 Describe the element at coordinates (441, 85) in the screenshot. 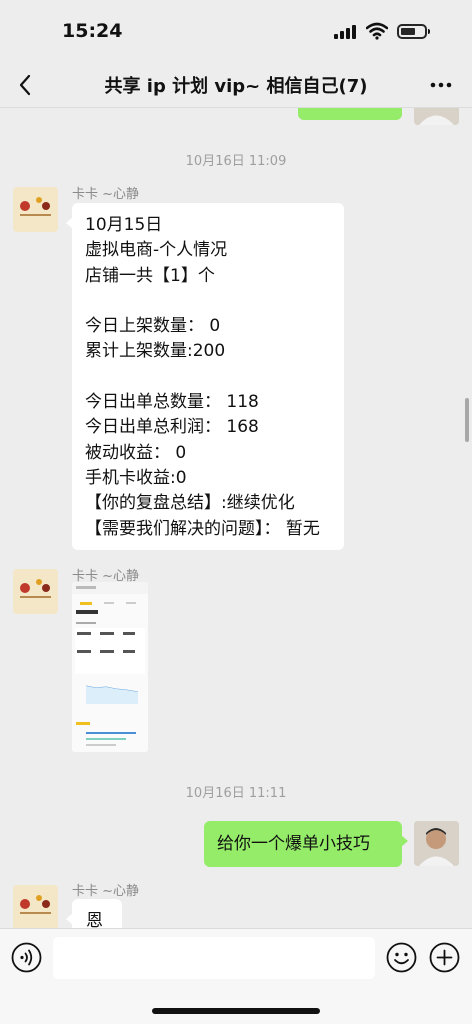

I see `more-dots-icon` at that location.